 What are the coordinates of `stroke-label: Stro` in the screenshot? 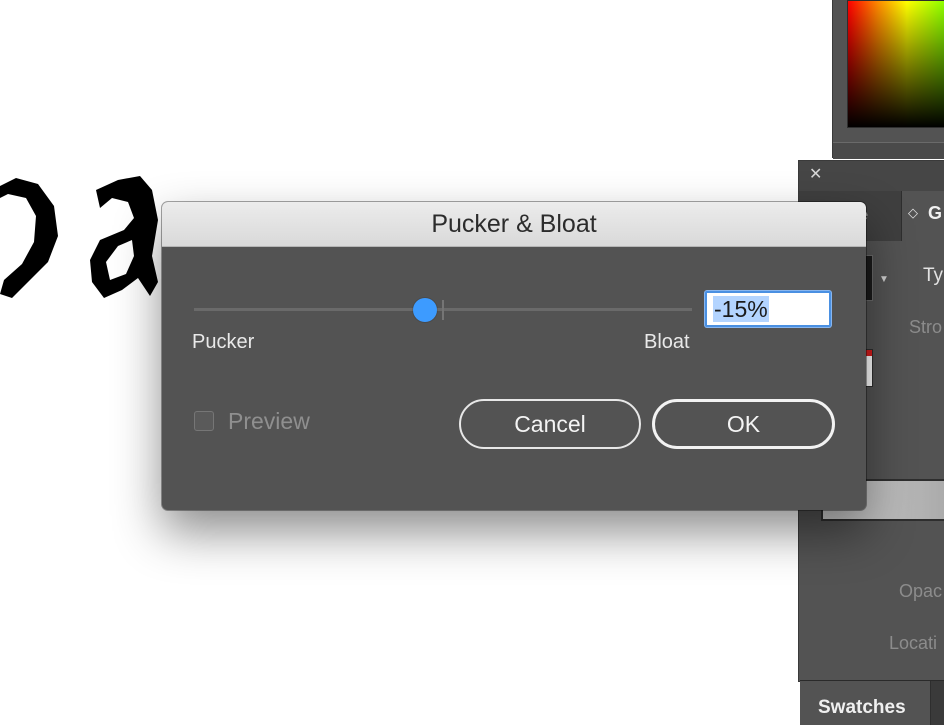 It's located at (926, 327).